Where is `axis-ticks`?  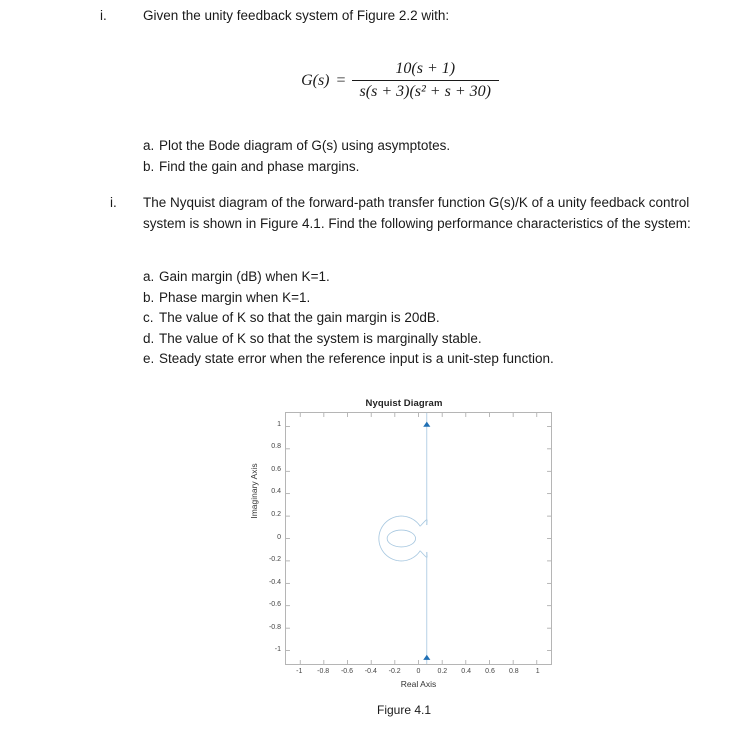
axis-ticks is located at coordinates (418, 538).